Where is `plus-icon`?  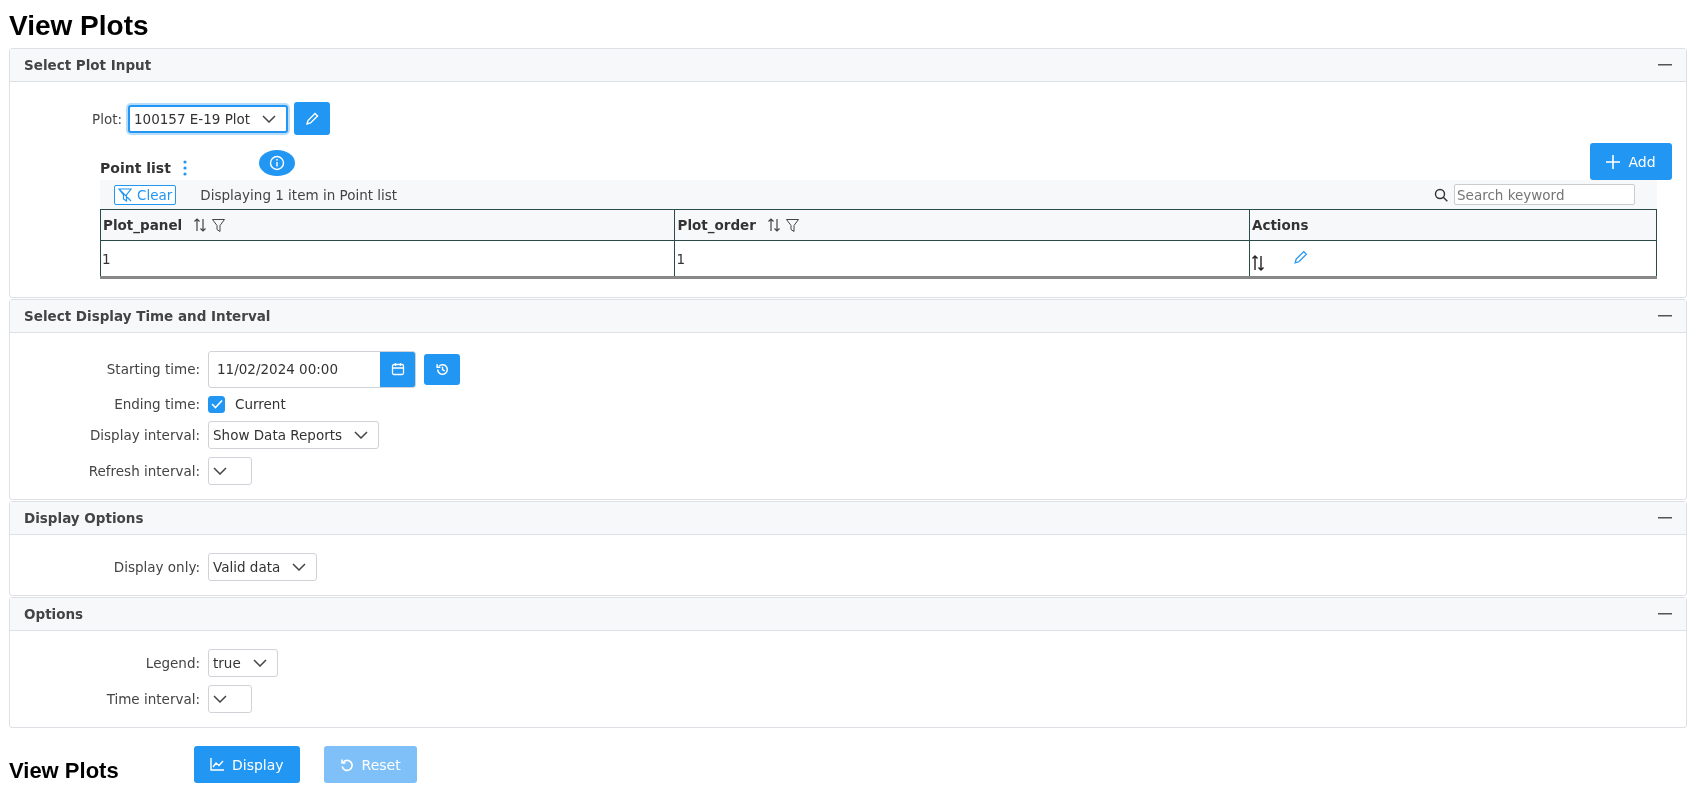
plus-icon is located at coordinates (1613, 161).